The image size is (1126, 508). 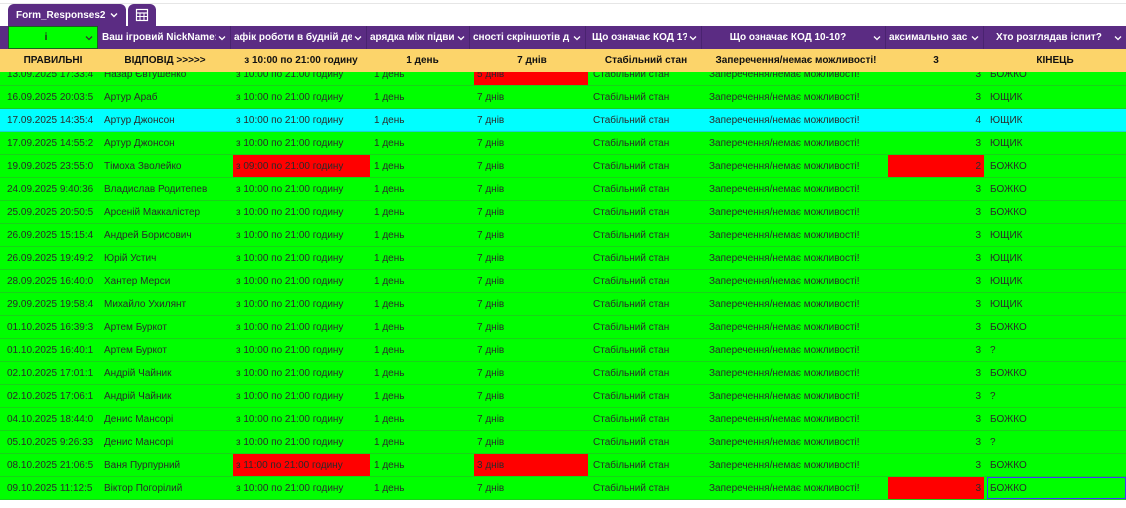 What do you see at coordinates (531, 465) in the screenshot?
I see `screens-cell: 3 днів` at bounding box center [531, 465].